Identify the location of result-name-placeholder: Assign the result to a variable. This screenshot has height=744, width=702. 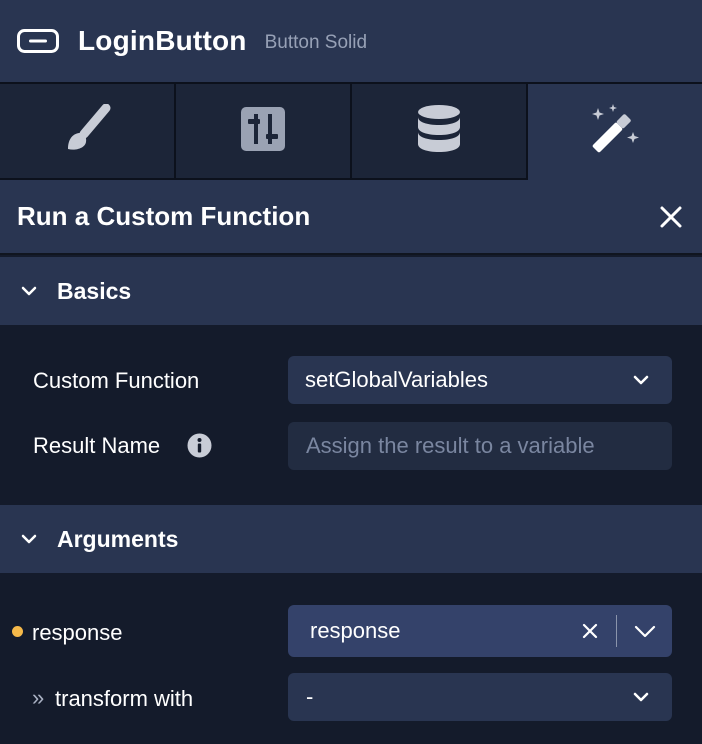
(450, 445).